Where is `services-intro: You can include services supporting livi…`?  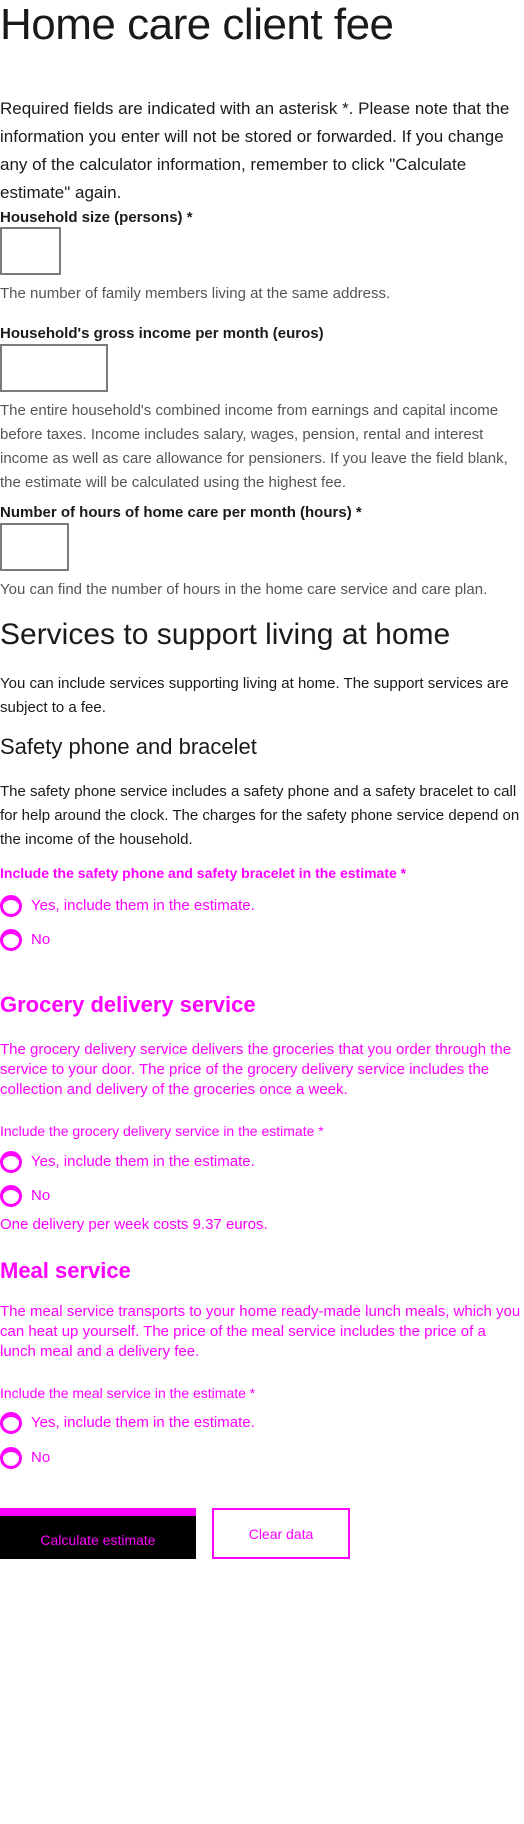 services-intro: You can include services supporting livi… is located at coordinates (254, 695).